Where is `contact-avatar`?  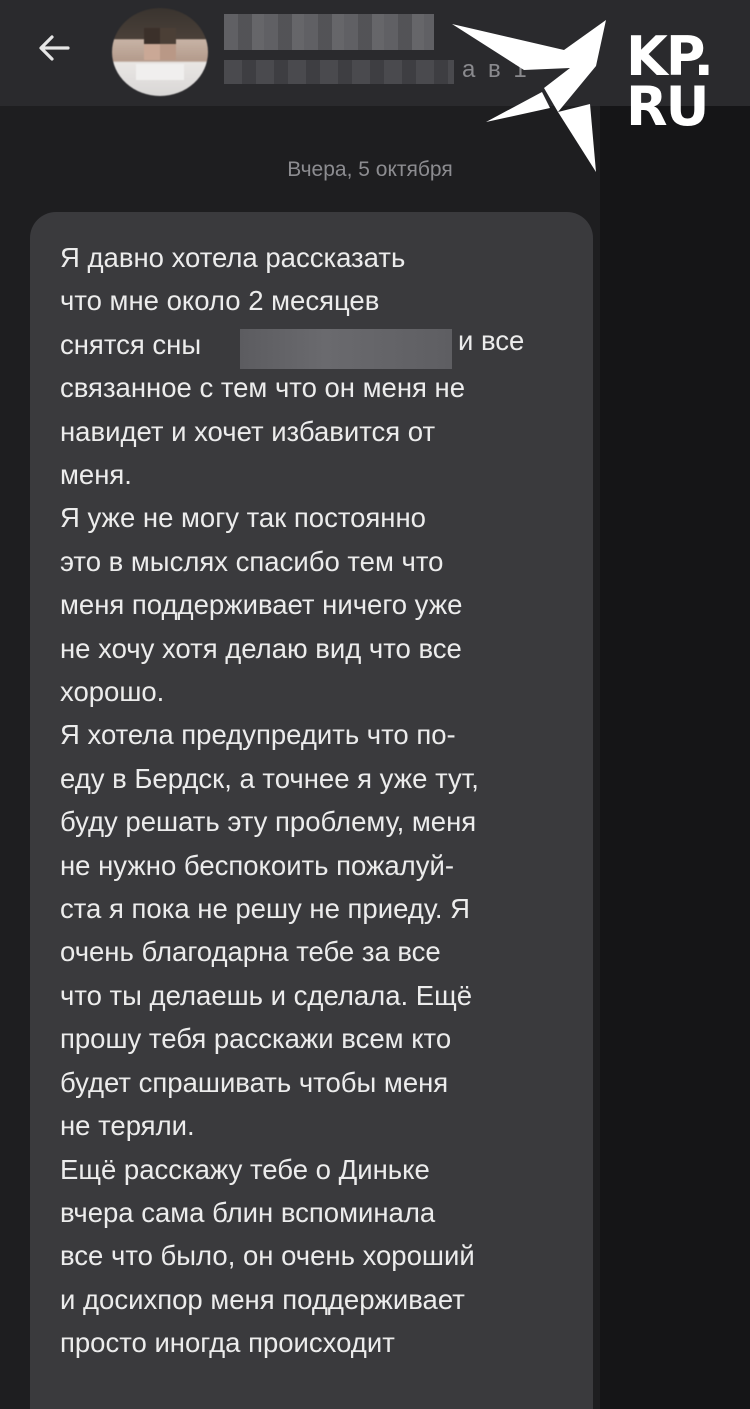
contact-avatar is located at coordinates (160, 52).